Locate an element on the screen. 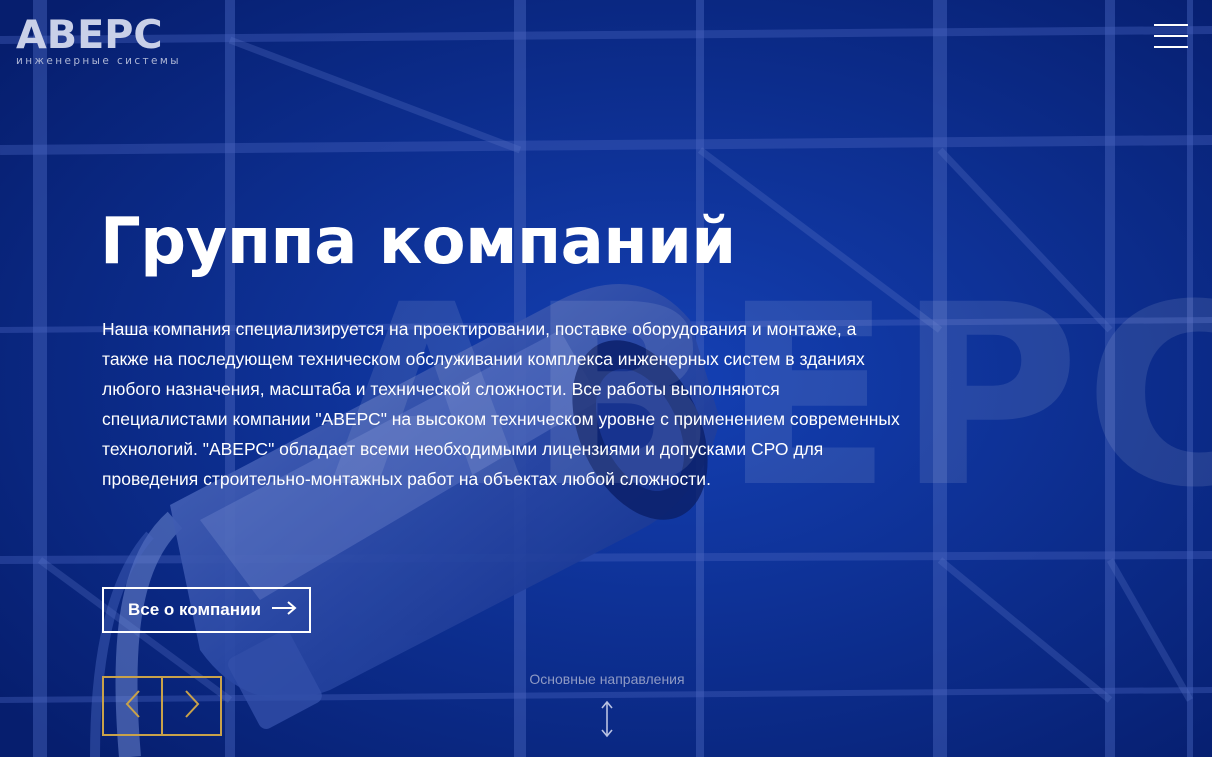 The height and width of the screenshot is (757, 1212). arrow-right-icon is located at coordinates (284, 610).